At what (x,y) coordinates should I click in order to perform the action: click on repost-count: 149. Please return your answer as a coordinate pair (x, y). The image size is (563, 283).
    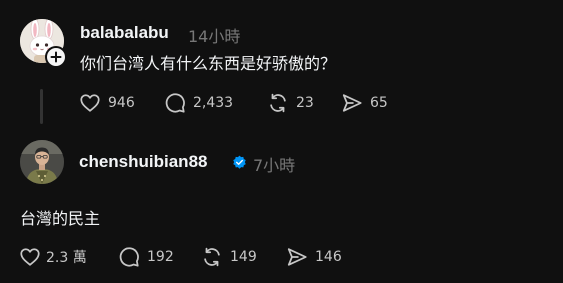
    Looking at the image, I should click on (243, 257).